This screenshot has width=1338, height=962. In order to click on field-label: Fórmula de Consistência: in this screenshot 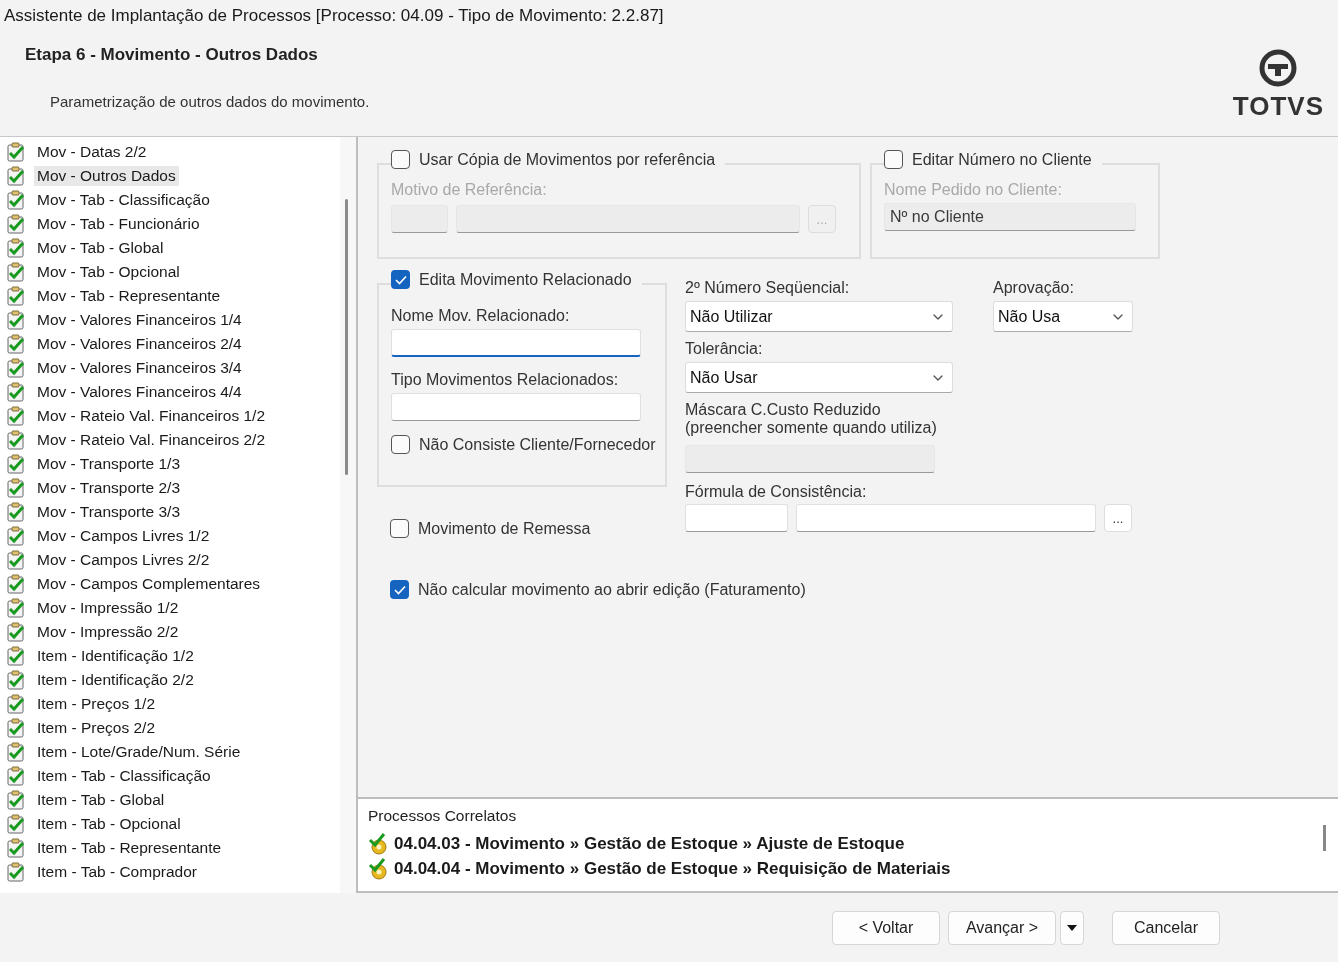, I will do `click(776, 492)`.